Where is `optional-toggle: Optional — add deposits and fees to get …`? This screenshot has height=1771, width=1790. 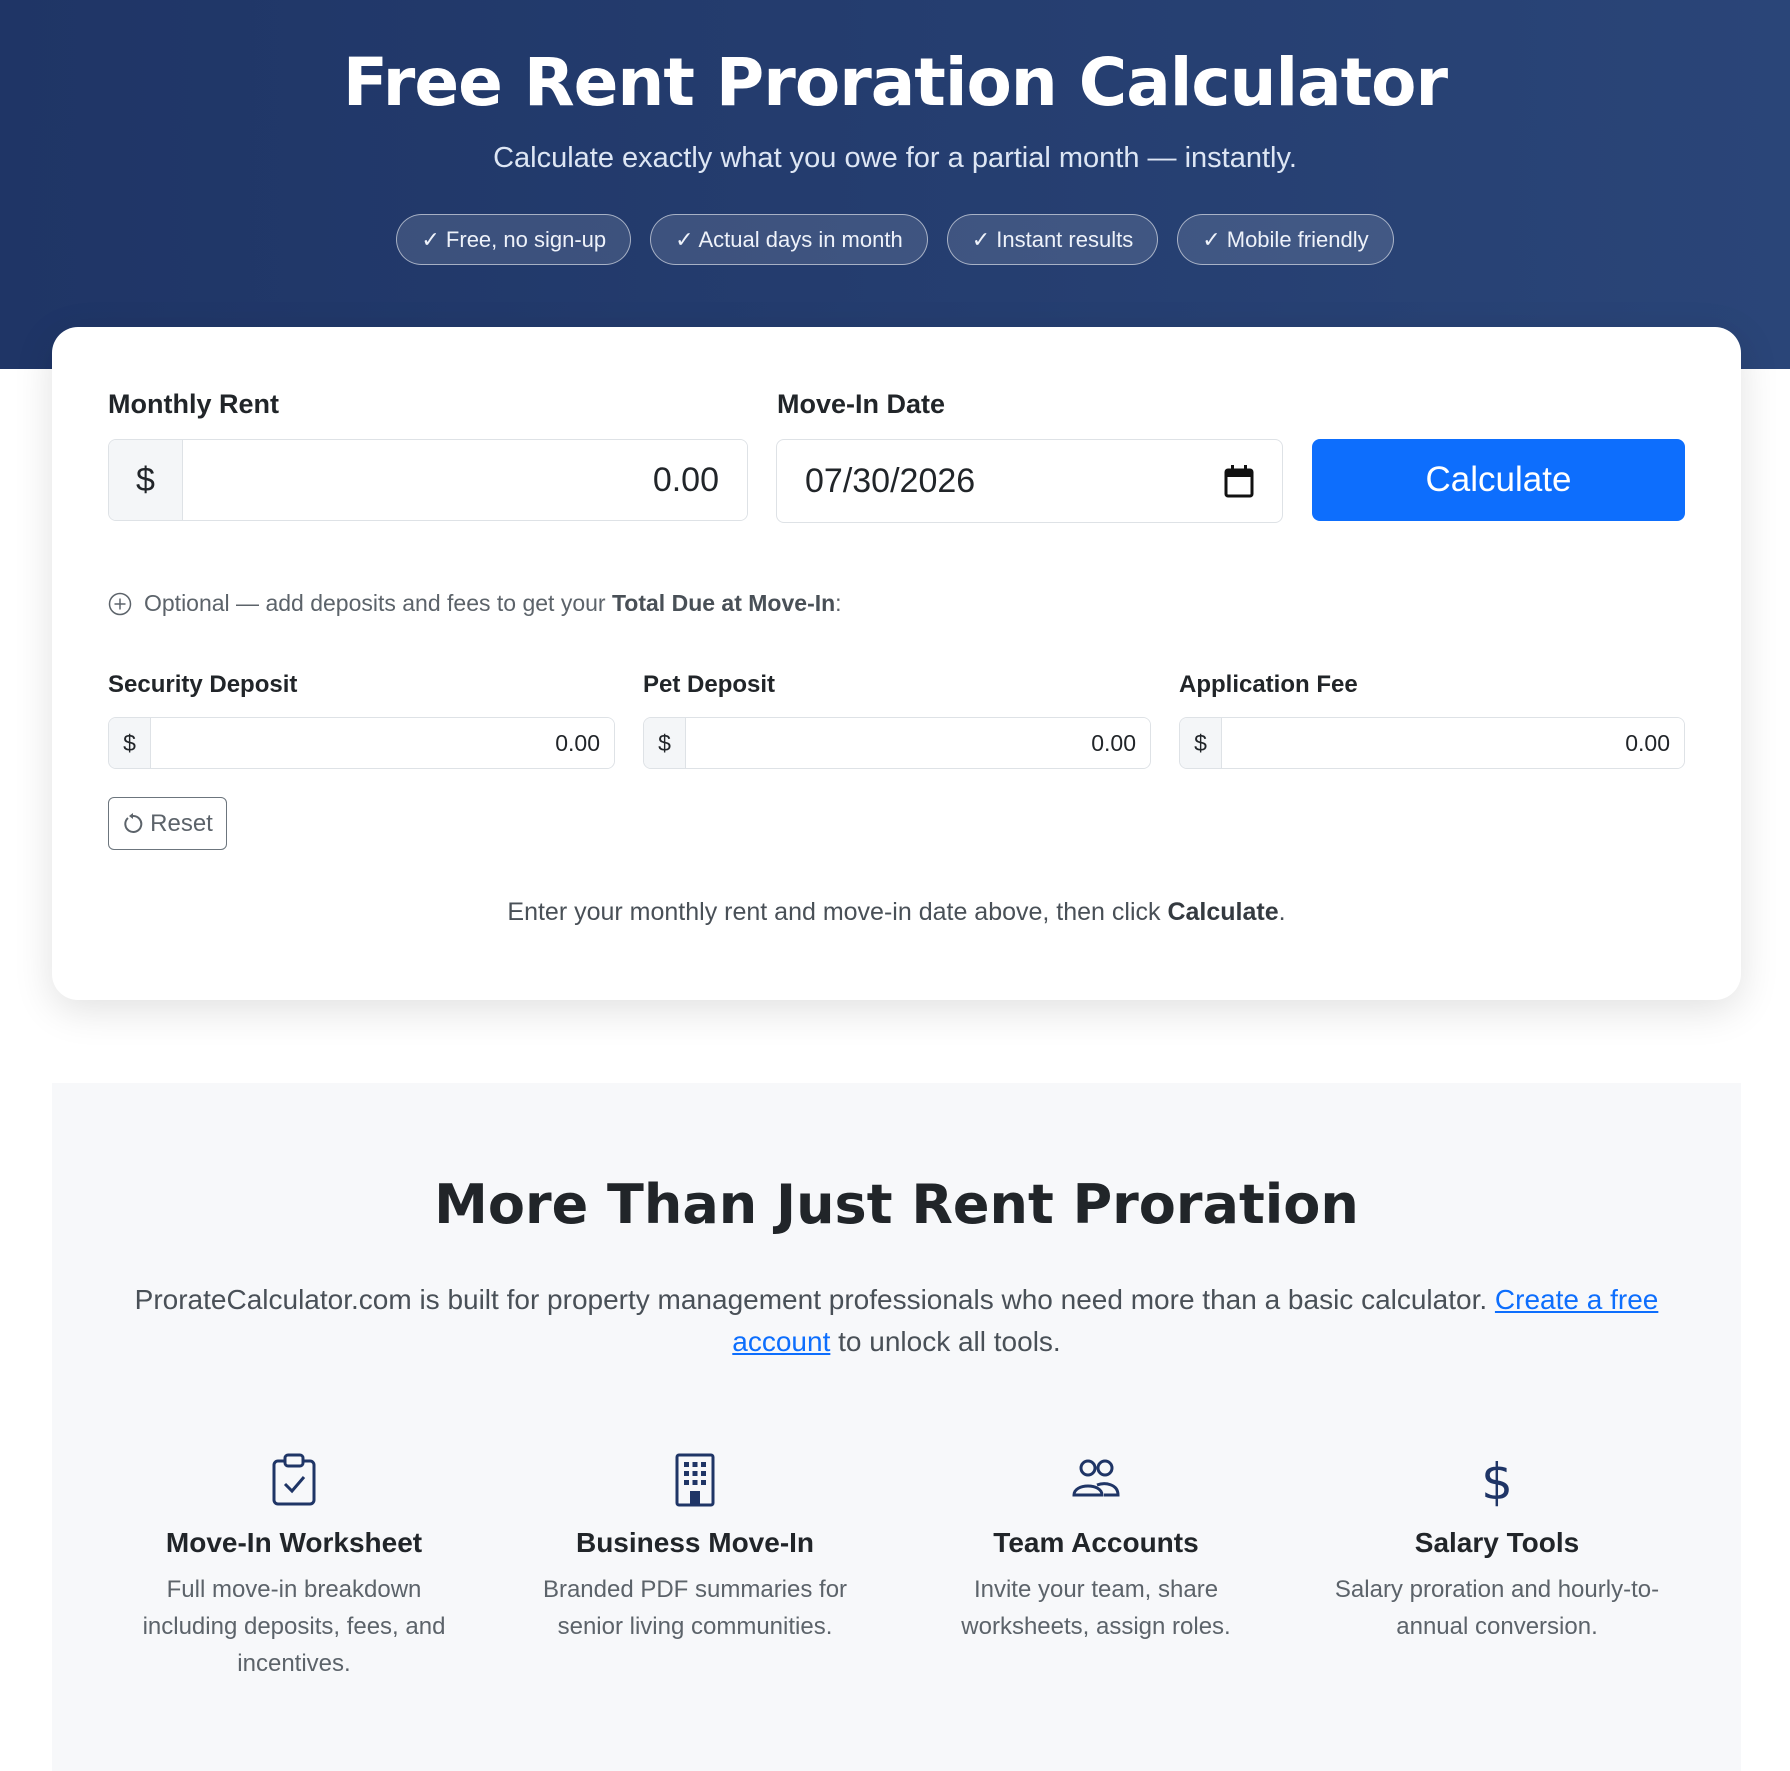 optional-toggle: Optional — add deposits and fees to get … is located at coordinates (475, 603).